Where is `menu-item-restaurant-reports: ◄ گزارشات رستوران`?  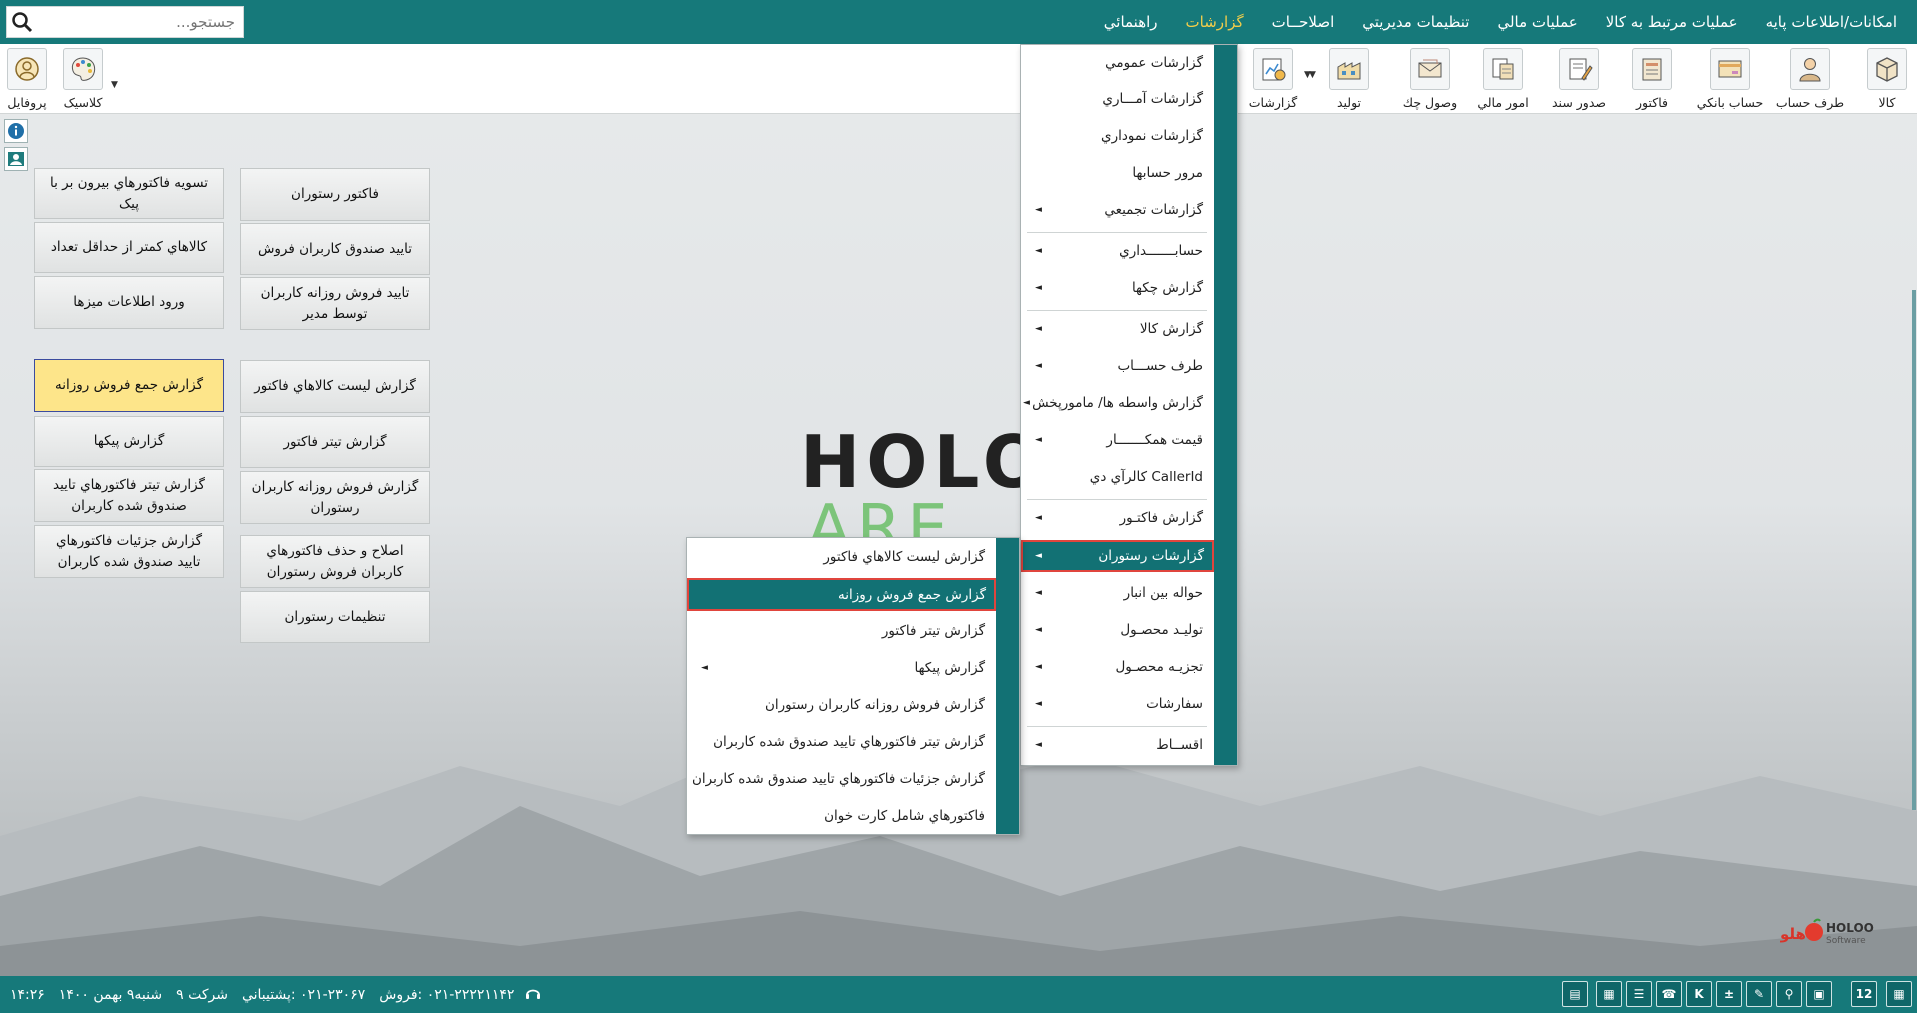
menu-item-restaurant-reports: ◄ گزارشات رستوران is located at coordinates (1117, 556).